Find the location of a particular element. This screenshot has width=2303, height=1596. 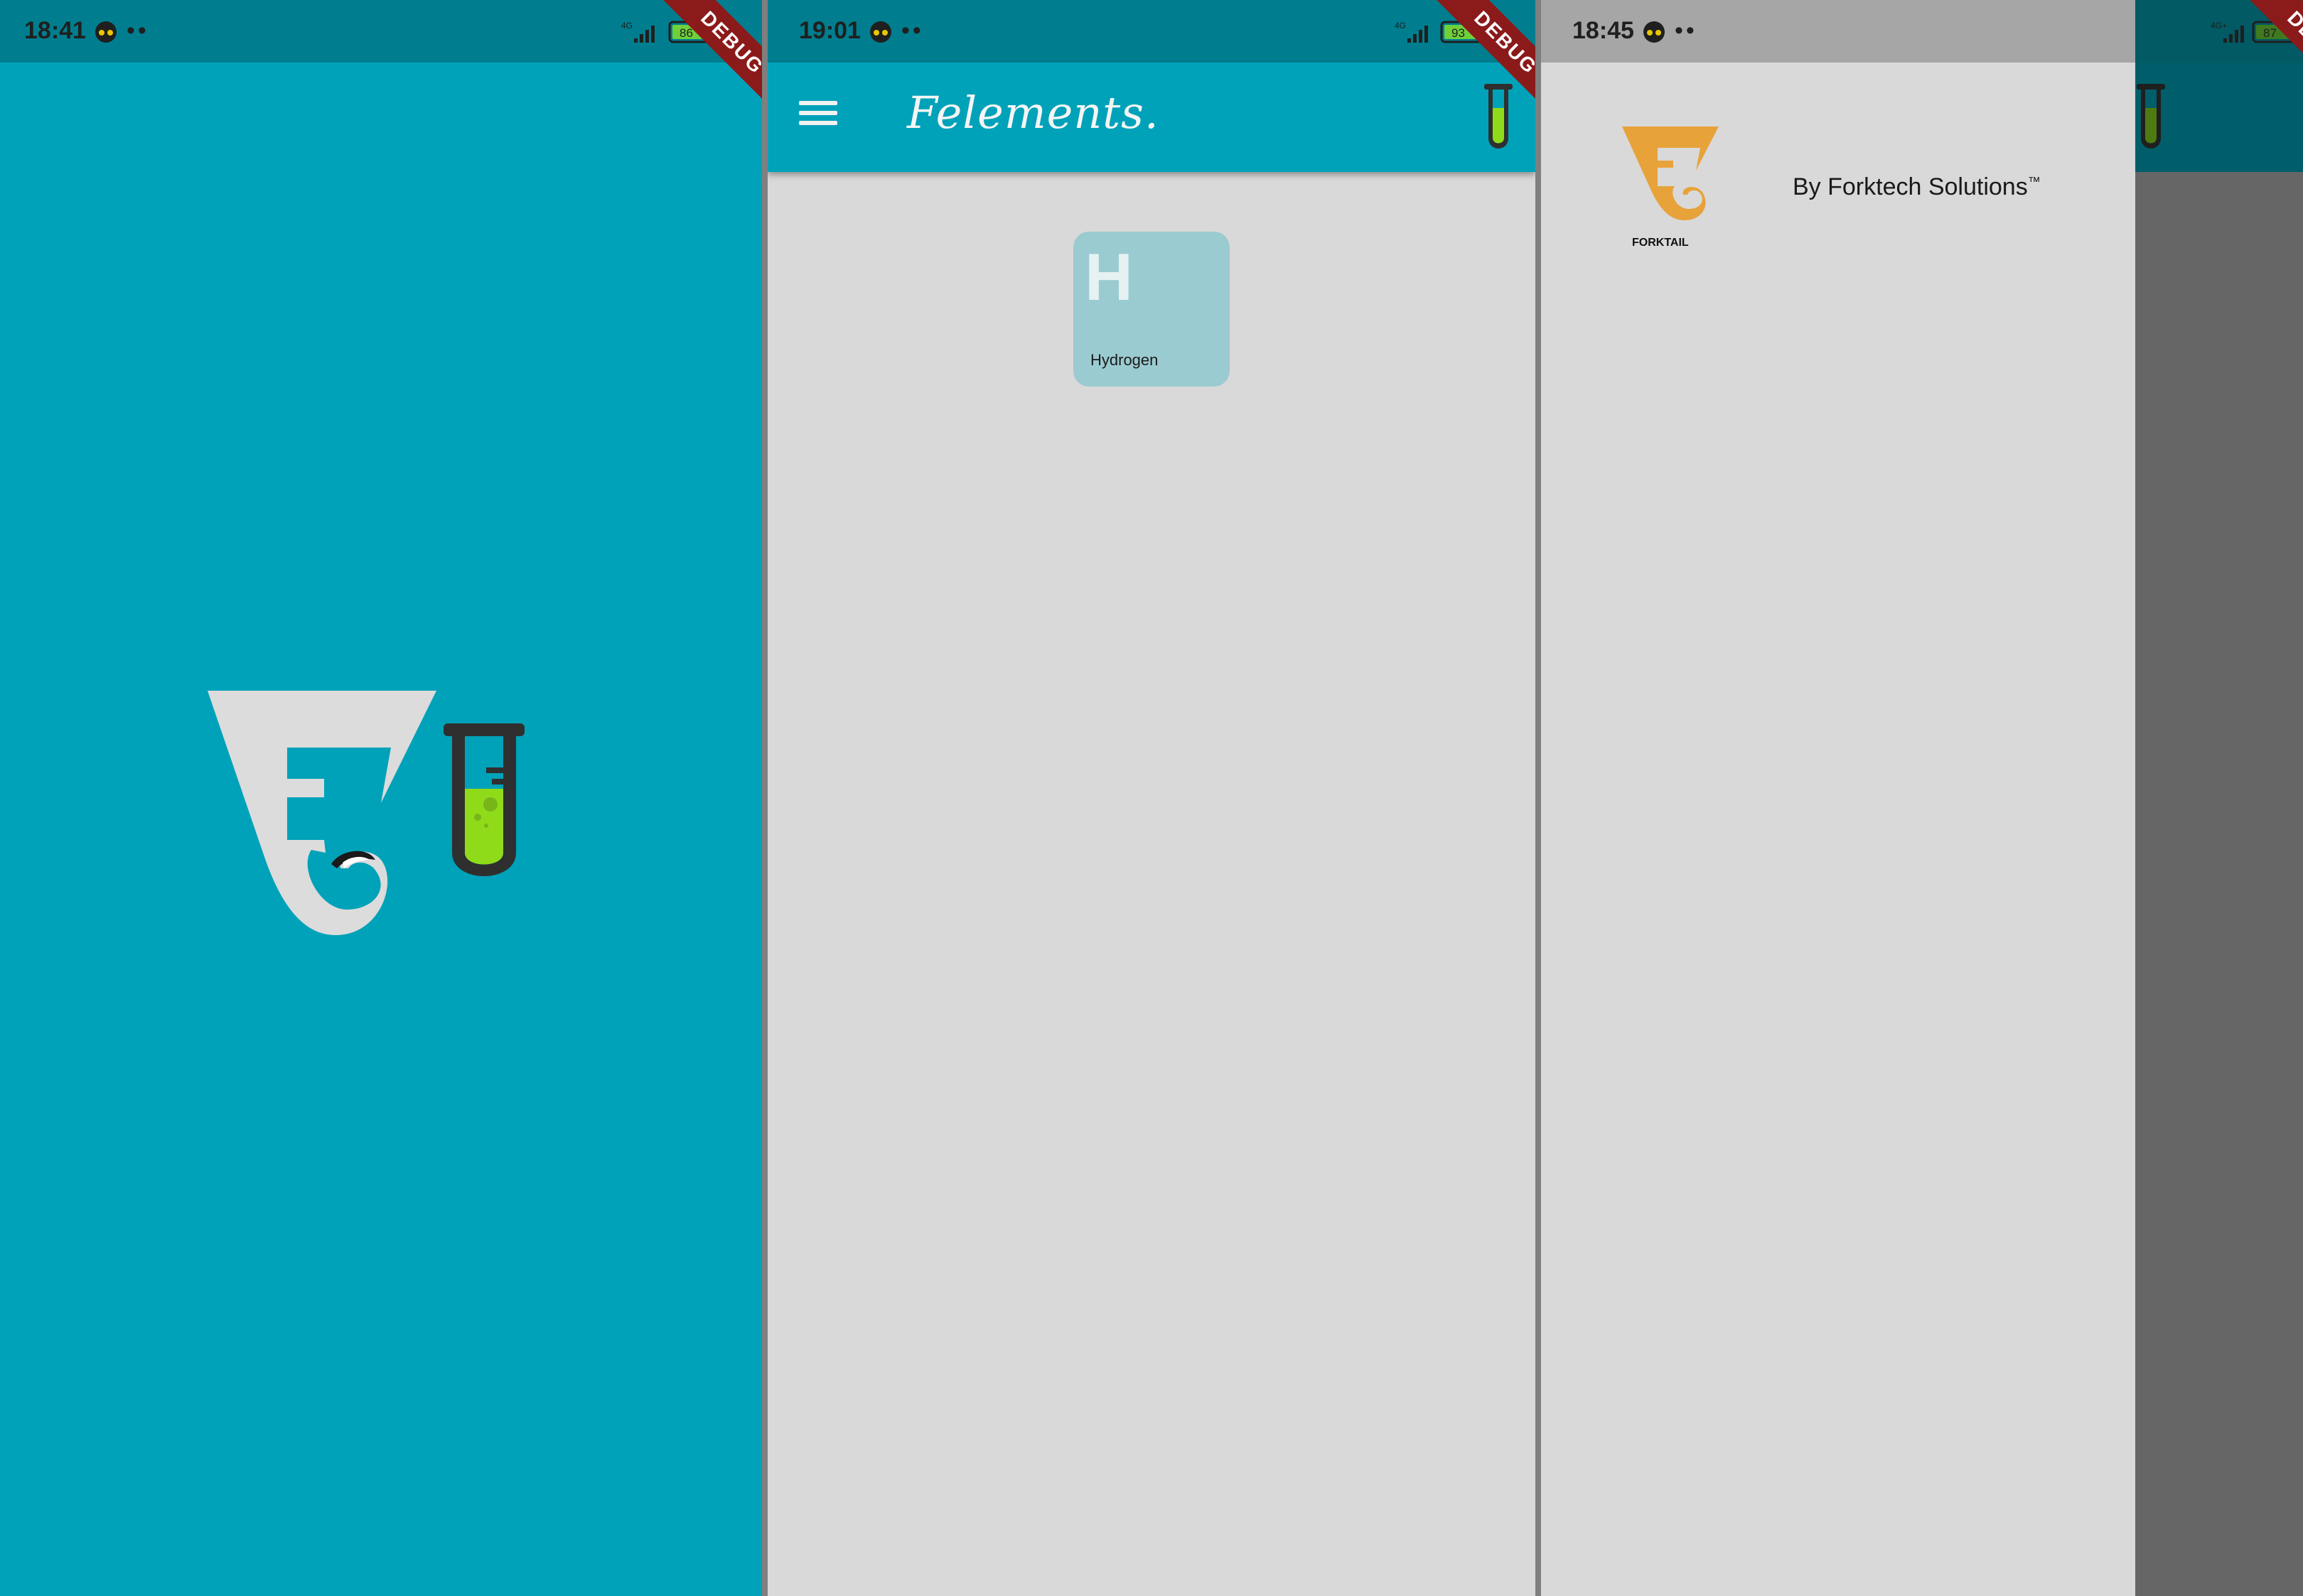

app-bar: Felements. is located at coordinates (1151, 118).